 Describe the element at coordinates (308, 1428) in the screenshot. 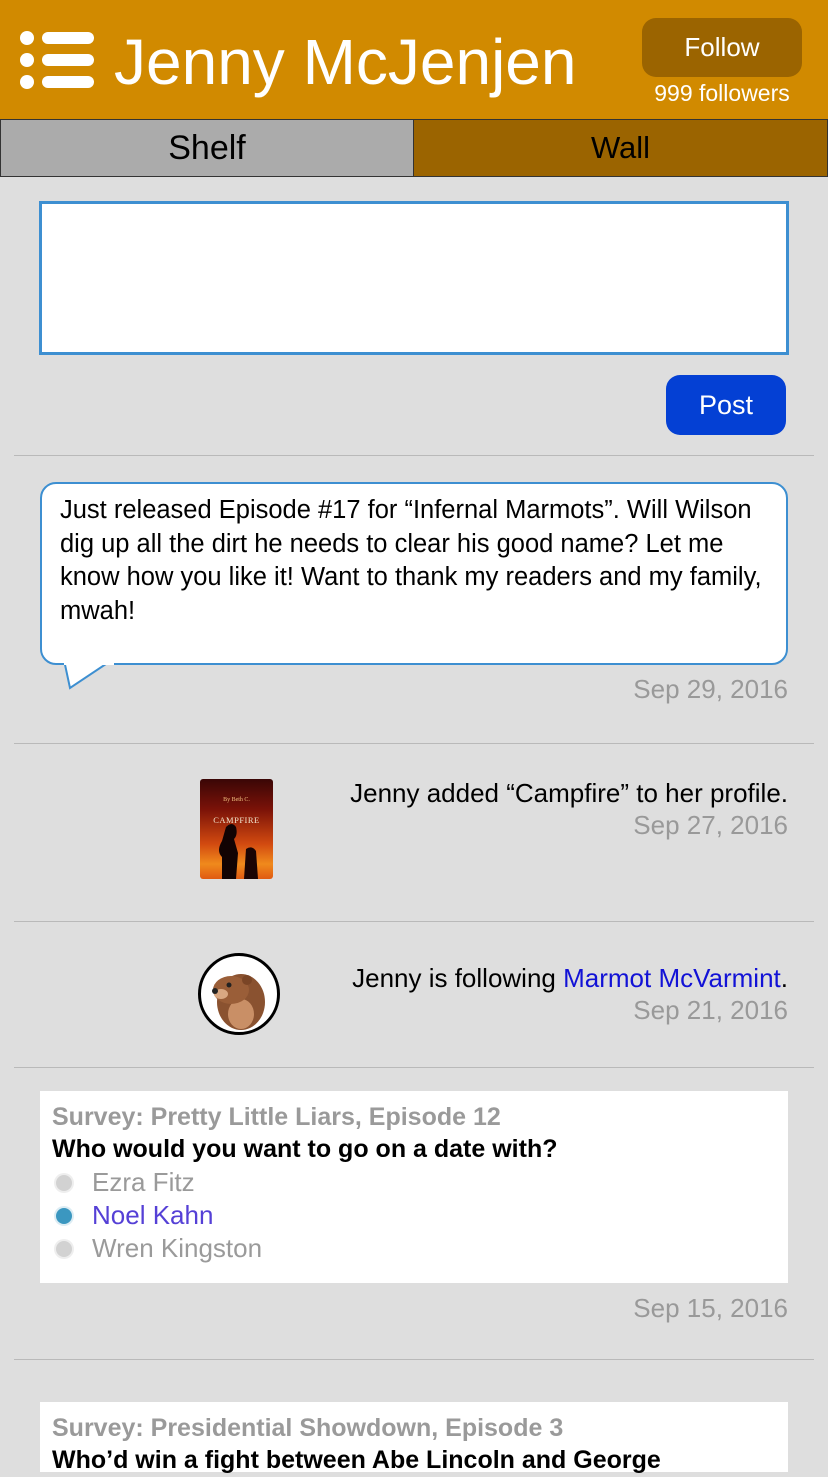

I see `survey-label: Survey: Presidential Showdown, Episode 3` at that location.